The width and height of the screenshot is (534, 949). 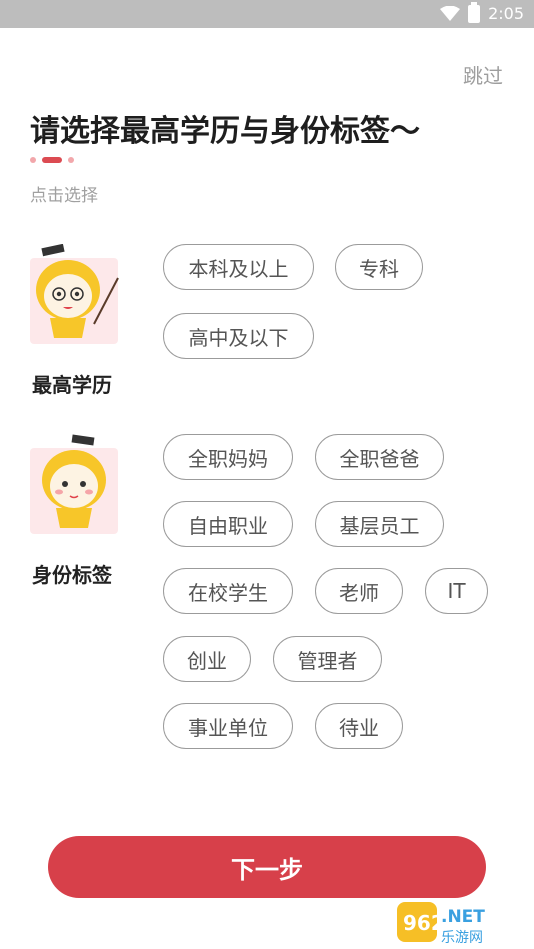 I want to click on svg-text: .NET, so click(x=463, y=917).